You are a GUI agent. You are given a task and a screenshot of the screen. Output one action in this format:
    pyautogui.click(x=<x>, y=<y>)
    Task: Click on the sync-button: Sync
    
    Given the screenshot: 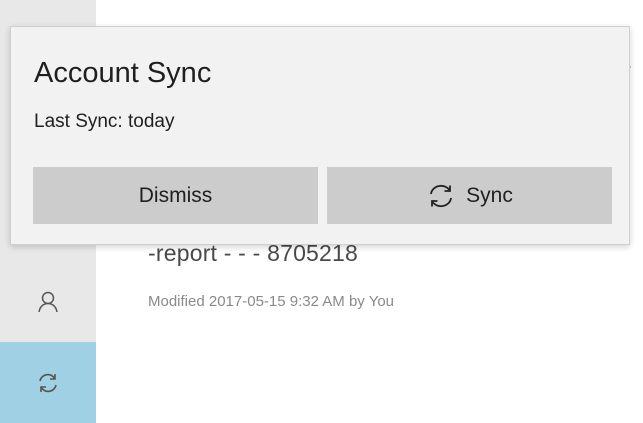 What is the action you would take?
    pyautogui.click(x=469, y=195)
    